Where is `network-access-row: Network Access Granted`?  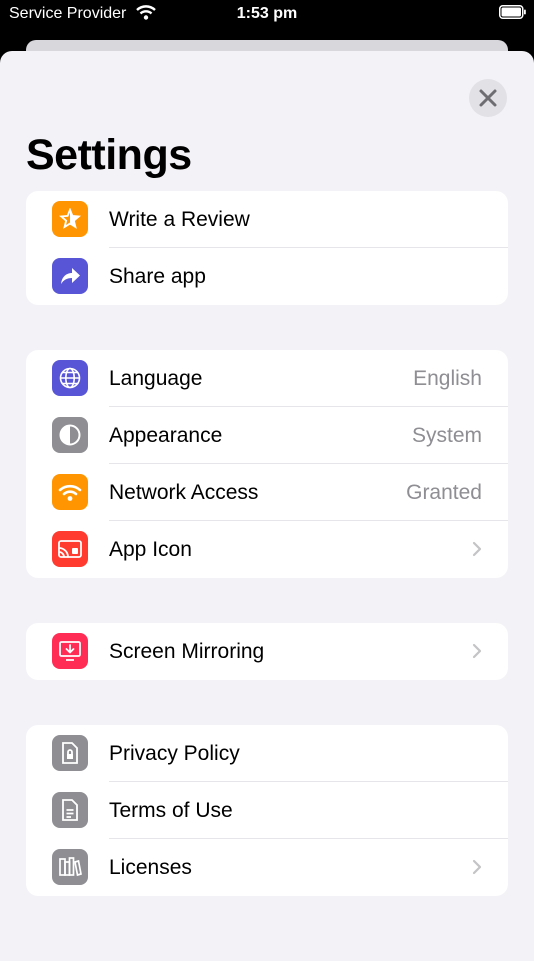
network-access-row: Network Access Granted is located at coordinates (267, 492).